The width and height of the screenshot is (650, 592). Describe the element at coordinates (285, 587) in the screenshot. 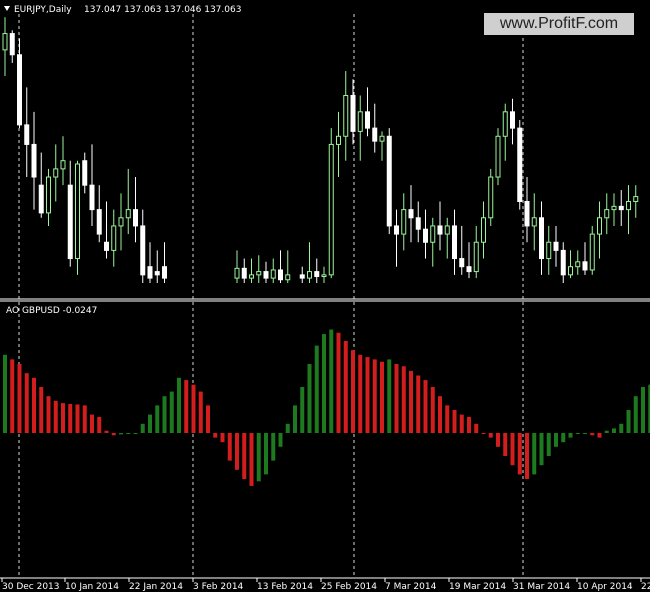

I see `x-tick-label: 13 Feb 2014` at that location.